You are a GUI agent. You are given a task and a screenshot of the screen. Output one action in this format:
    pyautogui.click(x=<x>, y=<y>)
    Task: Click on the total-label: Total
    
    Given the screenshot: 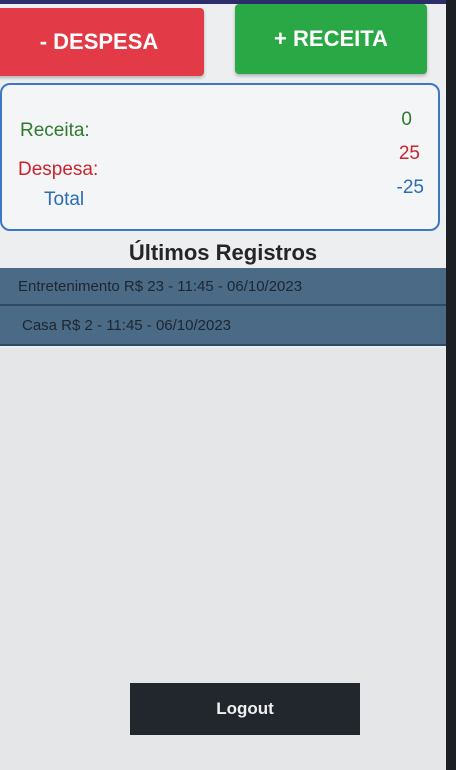 What is the action you would take?
    pyautogui.click(x=64, y=199)
    